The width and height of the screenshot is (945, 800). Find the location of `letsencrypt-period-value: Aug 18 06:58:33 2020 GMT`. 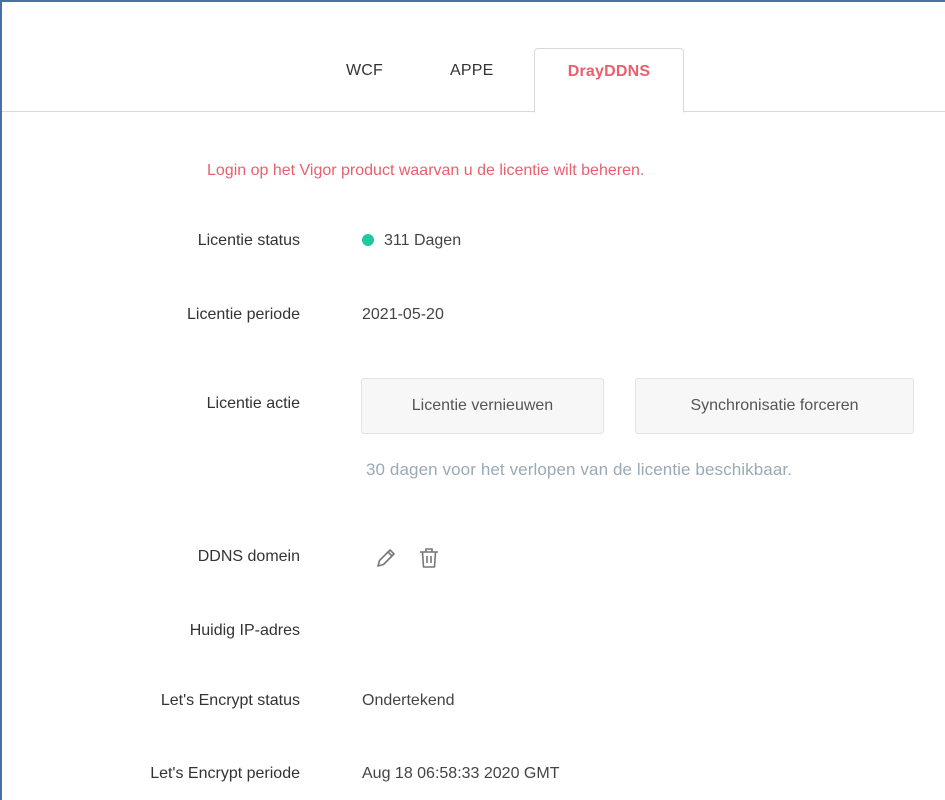

letsencrypt-period-value: Aug 18 06:58:33 2020 GMT is located at coordinates (461, 773).